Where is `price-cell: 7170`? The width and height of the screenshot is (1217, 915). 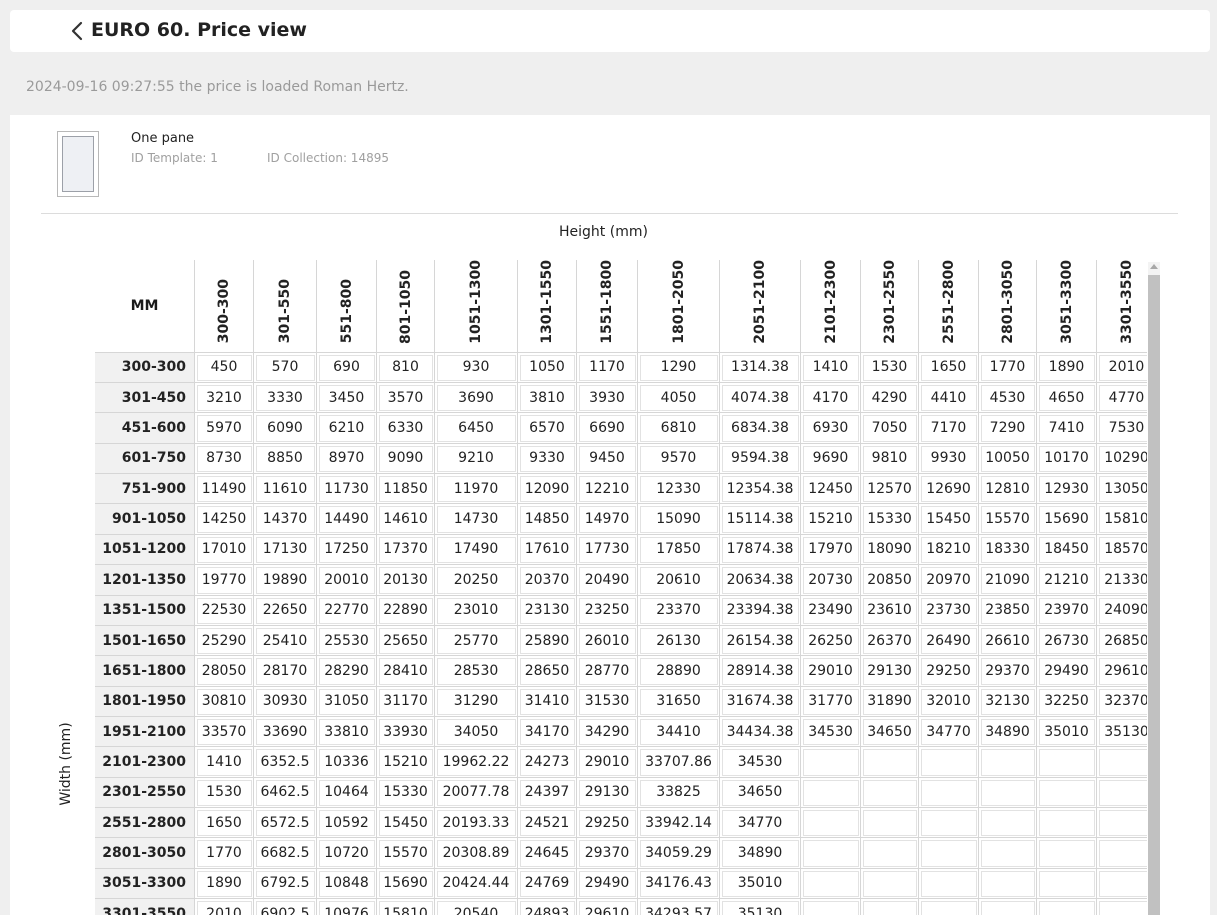 price-cell: 7170 is located at coordinates (949, 428).